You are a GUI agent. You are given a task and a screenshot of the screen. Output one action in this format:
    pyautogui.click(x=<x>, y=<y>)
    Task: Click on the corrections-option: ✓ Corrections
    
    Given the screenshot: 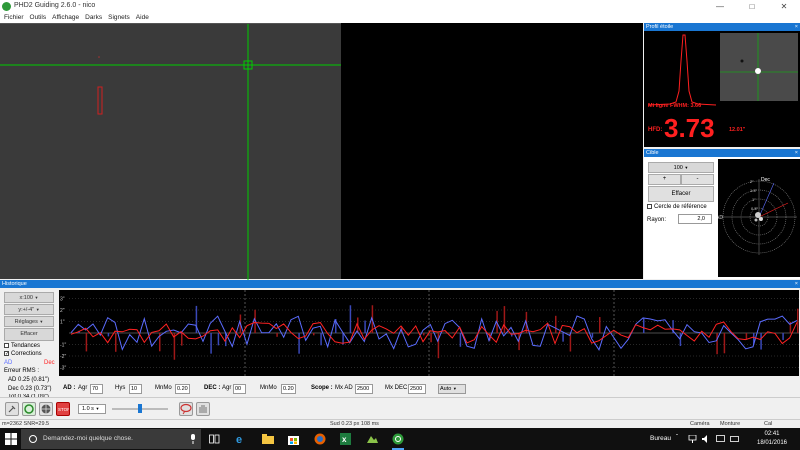 What is the action you would take?
    pyautogui.click(x=23, y=354)
    